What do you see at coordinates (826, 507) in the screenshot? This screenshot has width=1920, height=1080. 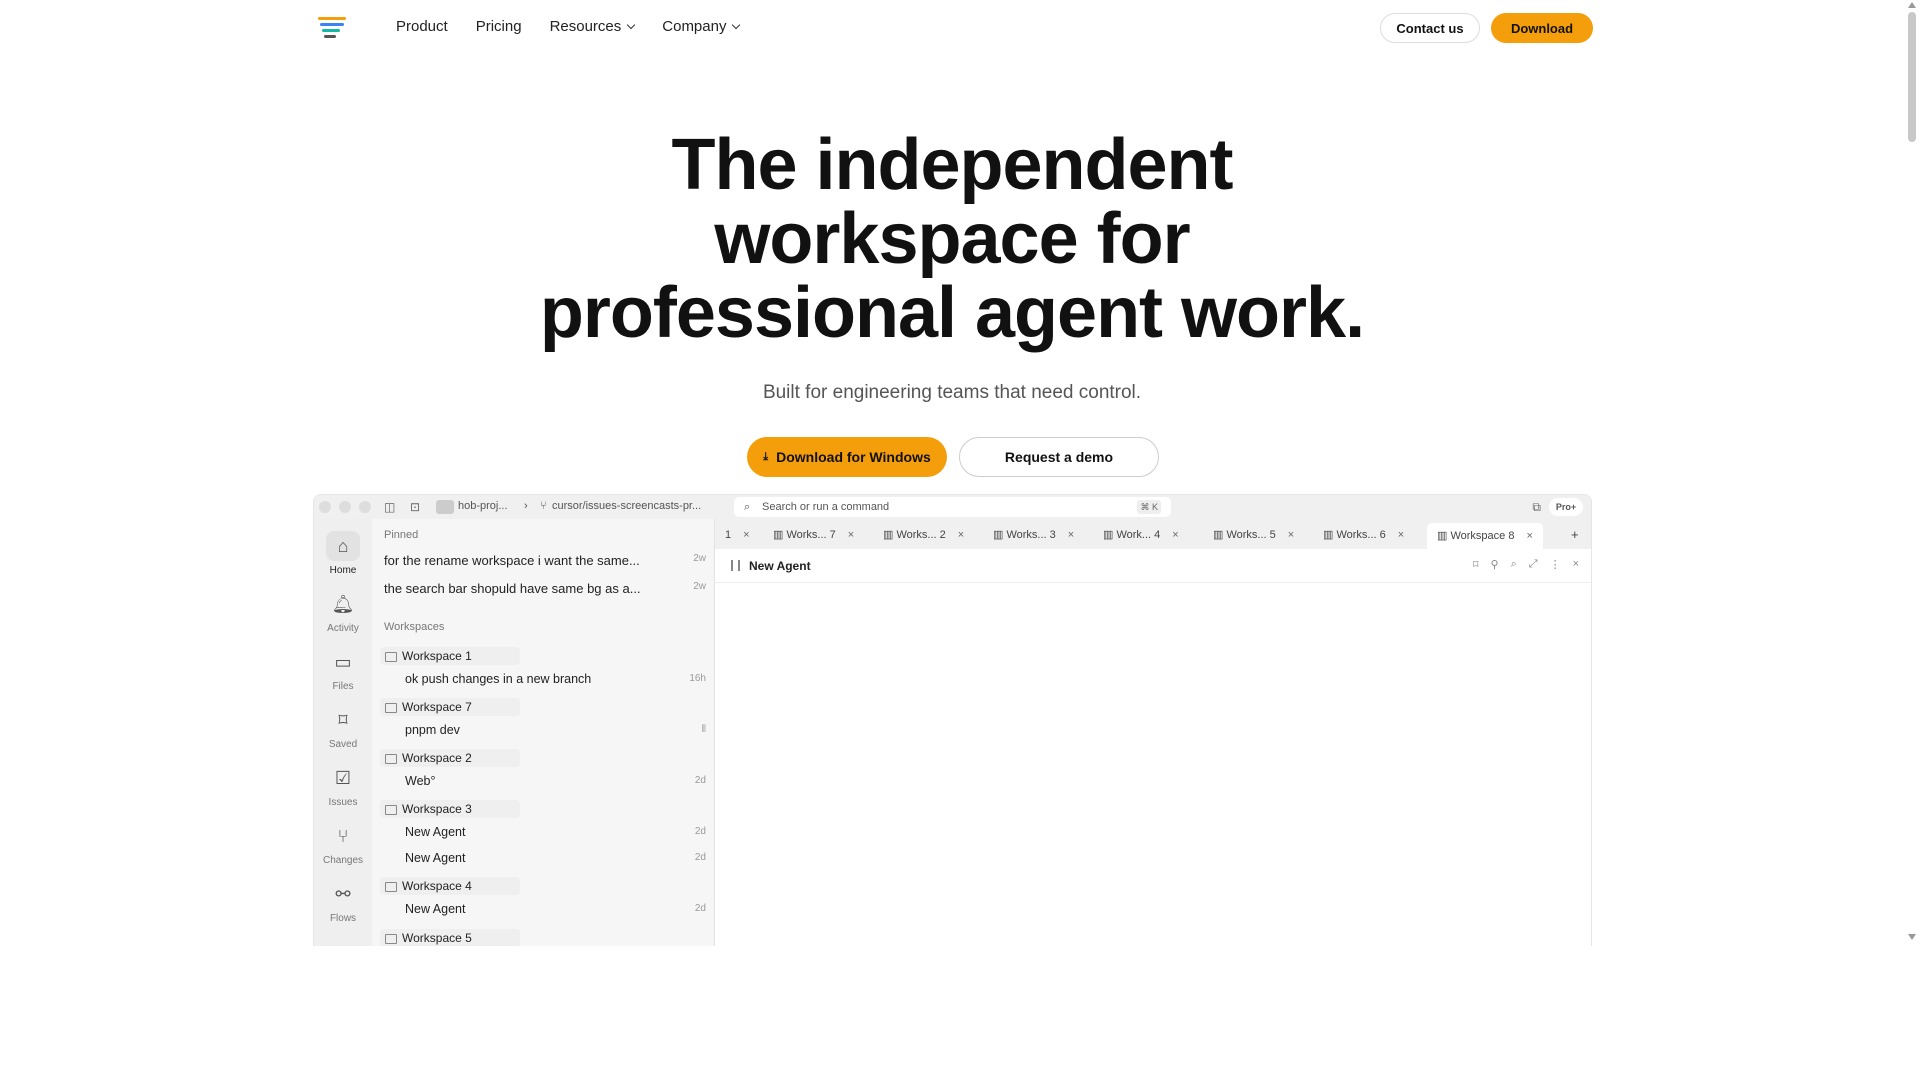 I see `command-placeholder: Search or run a command` at bounding box center [826, 507].